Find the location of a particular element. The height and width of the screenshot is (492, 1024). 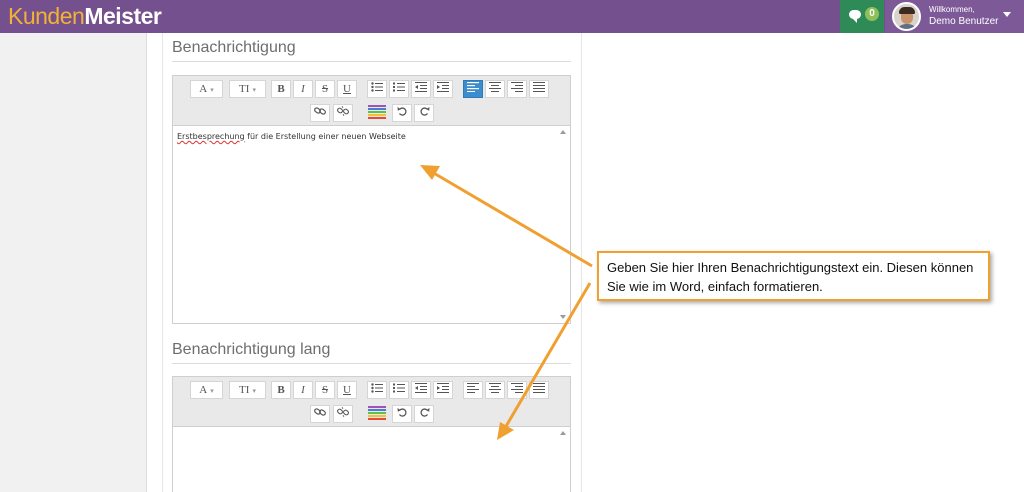

chat-bubble-icon is located at coordinates (855, 16).